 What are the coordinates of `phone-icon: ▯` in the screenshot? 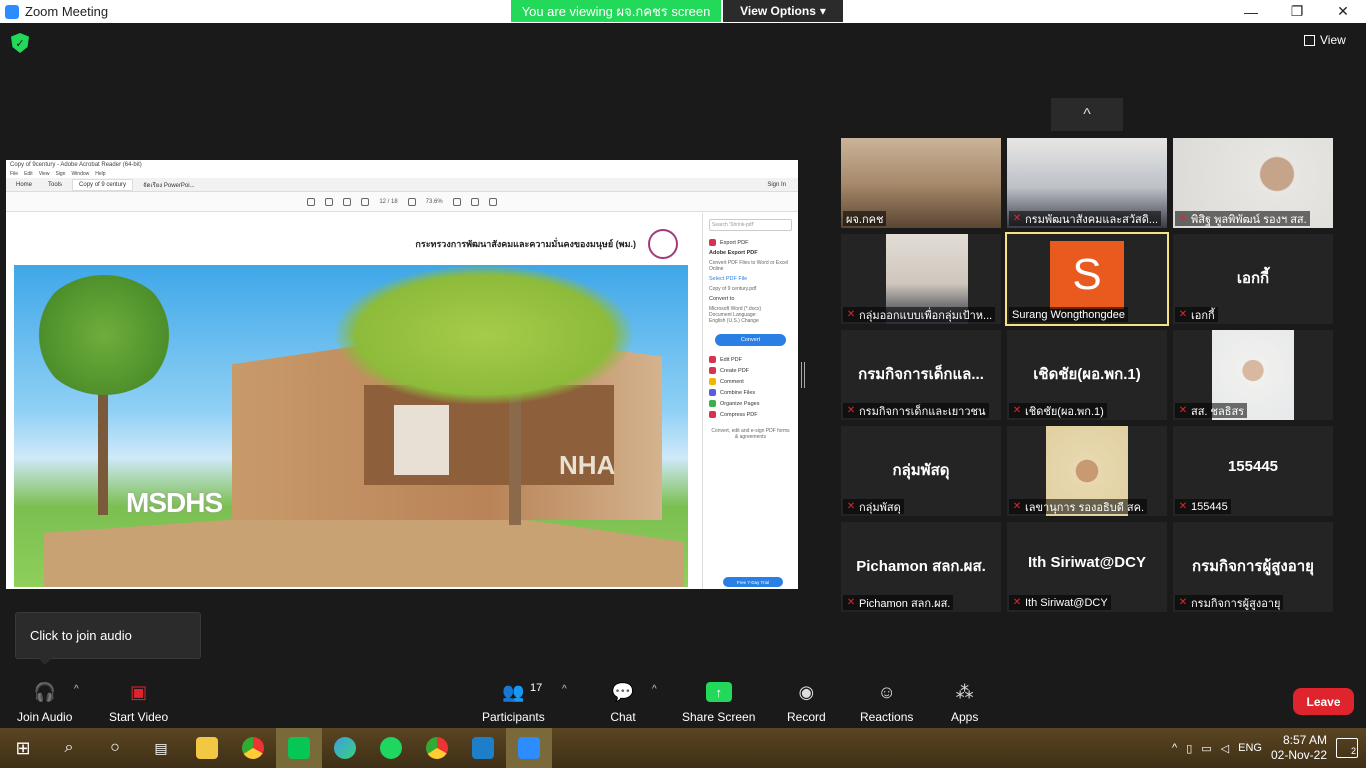 It's located at (1189, 748).